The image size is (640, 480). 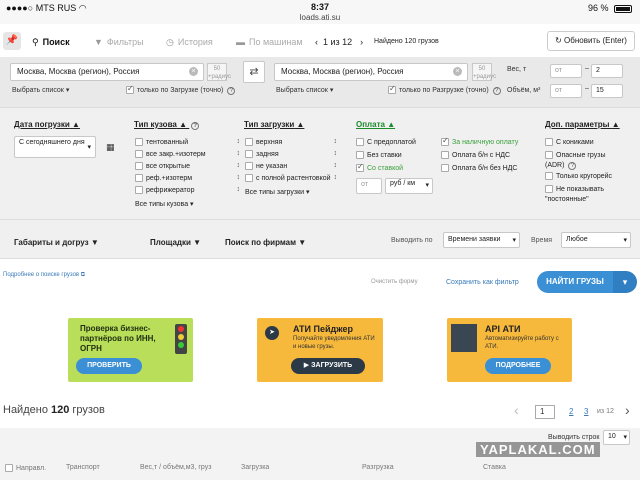 I want to click on body-type-option: реф.+изотерм ↕, so click(x=187, y=180).